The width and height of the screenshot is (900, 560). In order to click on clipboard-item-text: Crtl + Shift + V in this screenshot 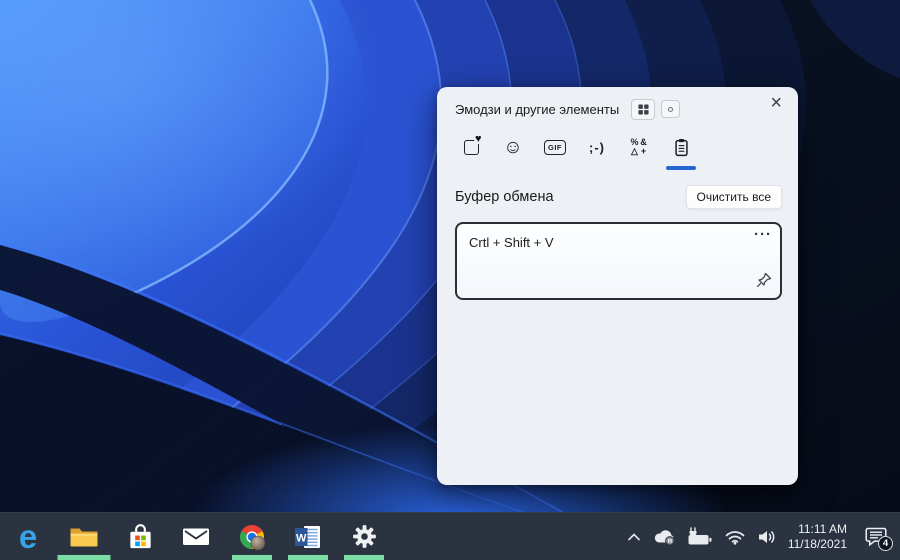, I will do `click(511, 242)`.